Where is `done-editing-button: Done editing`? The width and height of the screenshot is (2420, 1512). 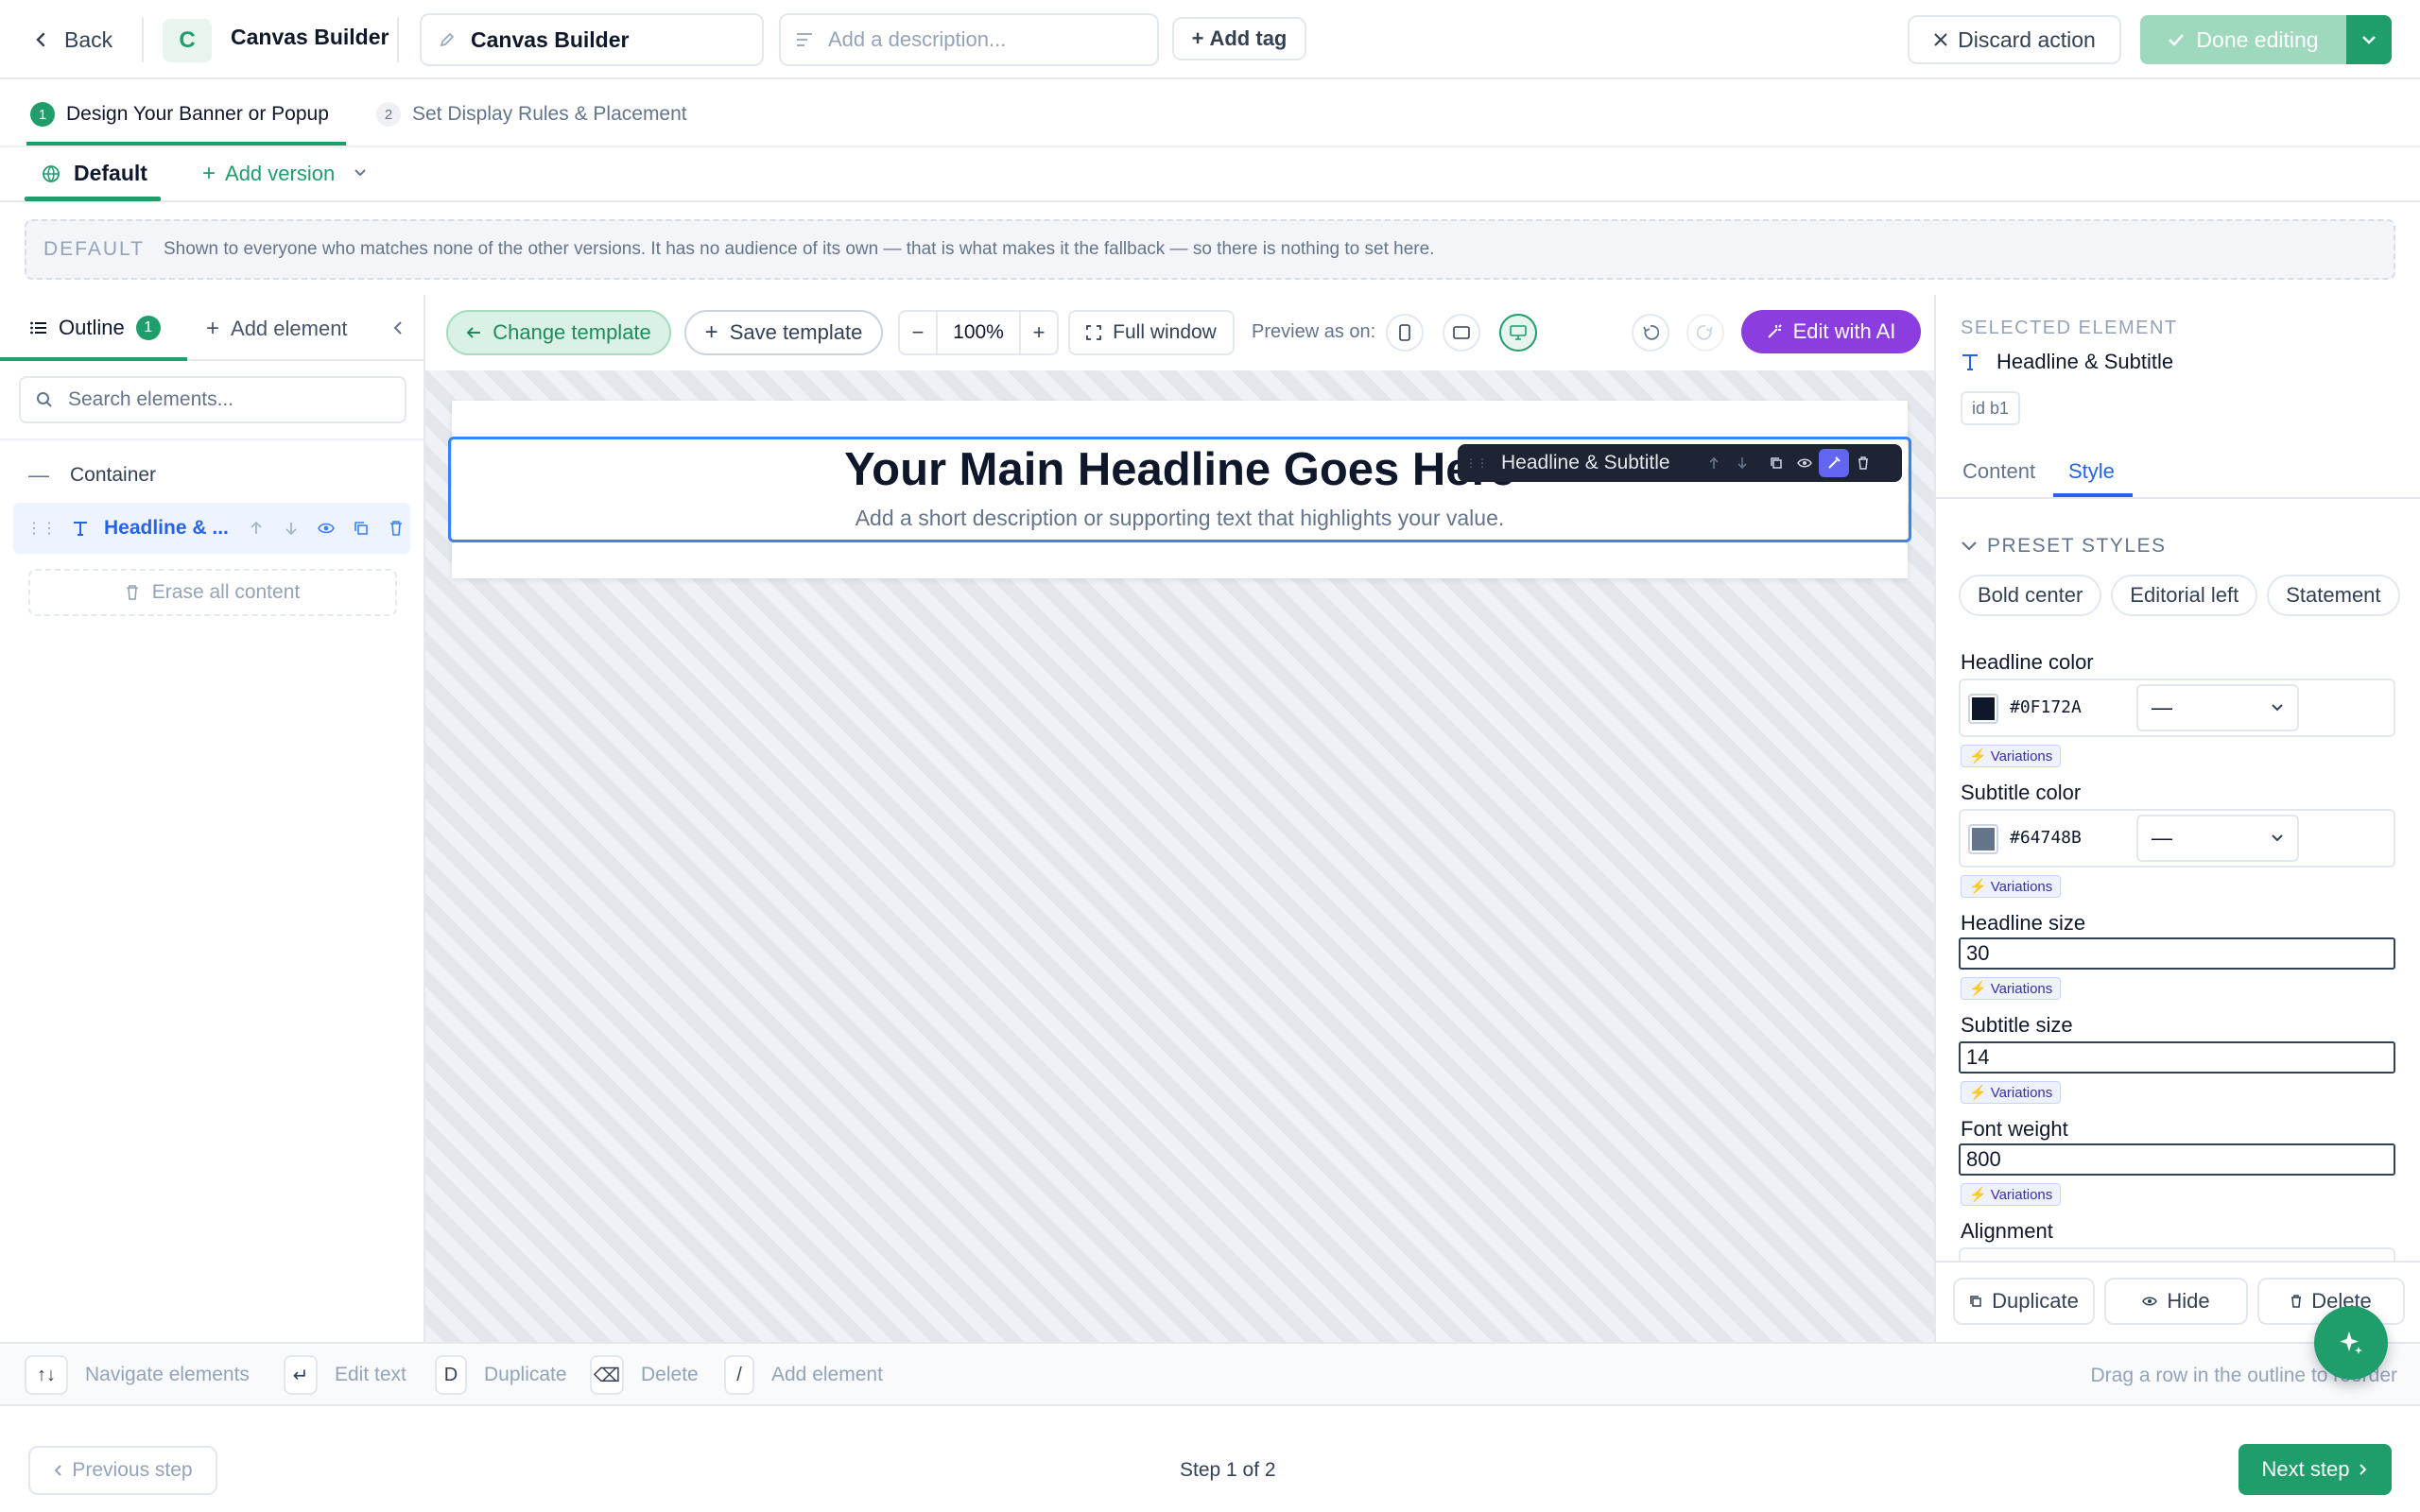
done-editing-button: Done editing is located at coordinates (2243, 39).